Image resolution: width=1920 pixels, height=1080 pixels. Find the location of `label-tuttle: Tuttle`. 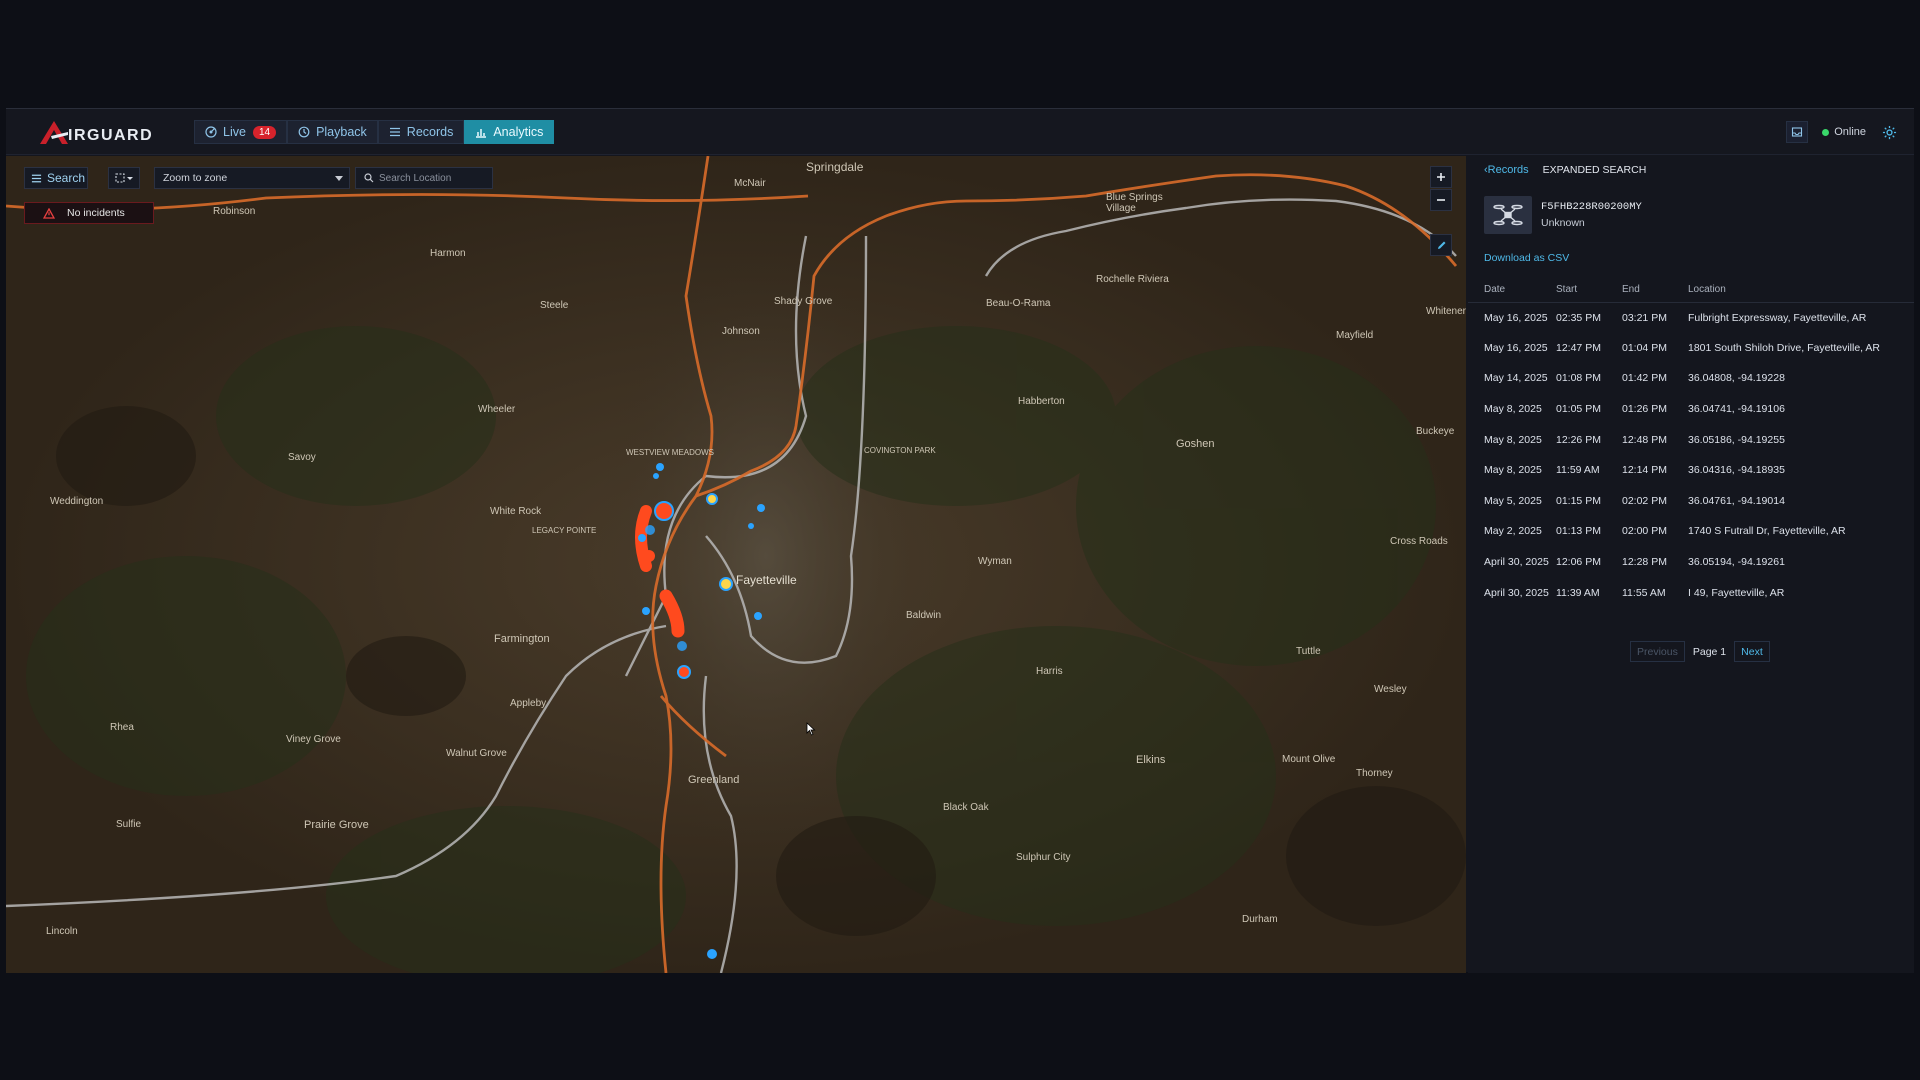

label-tuttle: Tuttle is located at coordinates (1308, 651).